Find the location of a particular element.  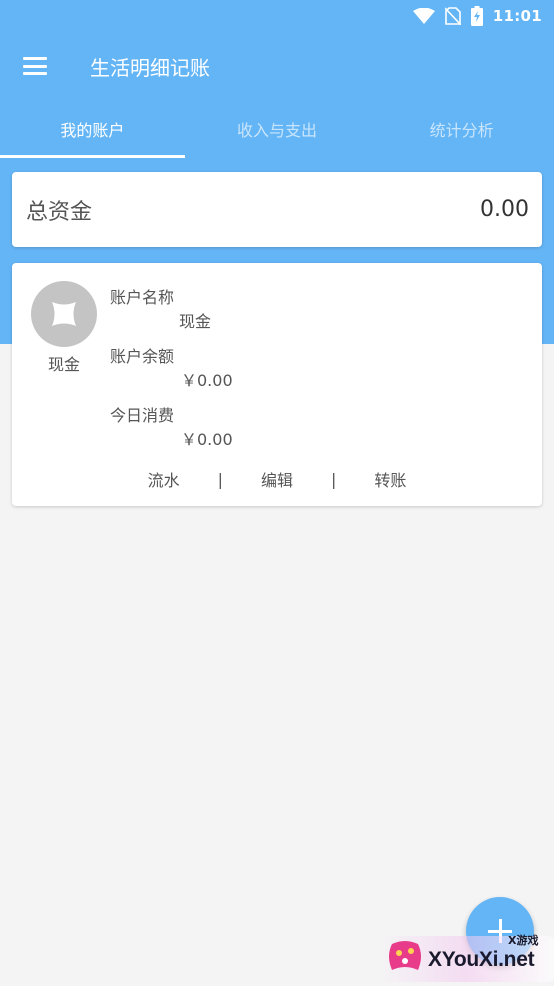

transfer-button: 转账 is located at coordinates (390, 479).